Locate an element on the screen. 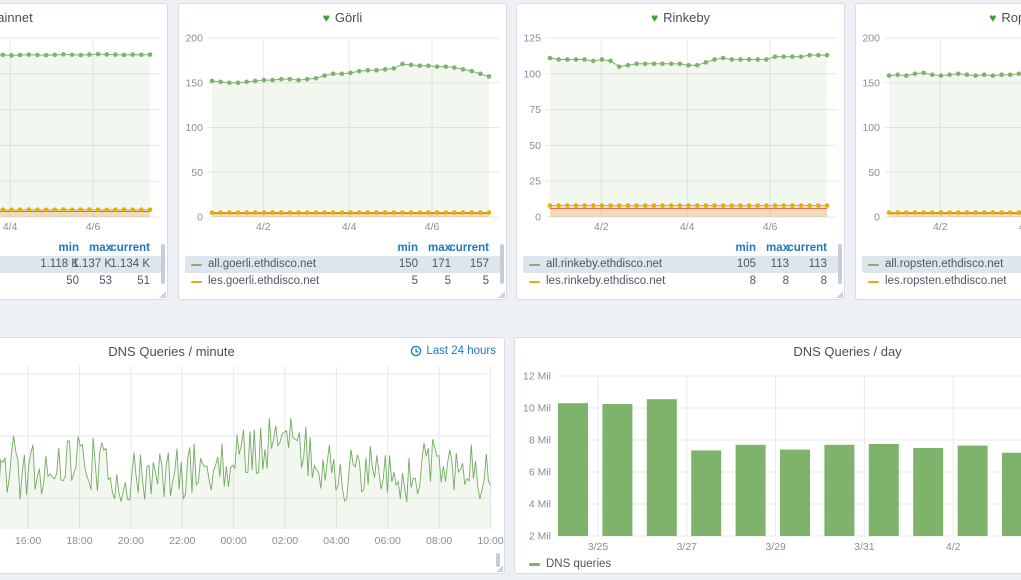  svg-text: 8 Mil is located at coordinates (540, 441).